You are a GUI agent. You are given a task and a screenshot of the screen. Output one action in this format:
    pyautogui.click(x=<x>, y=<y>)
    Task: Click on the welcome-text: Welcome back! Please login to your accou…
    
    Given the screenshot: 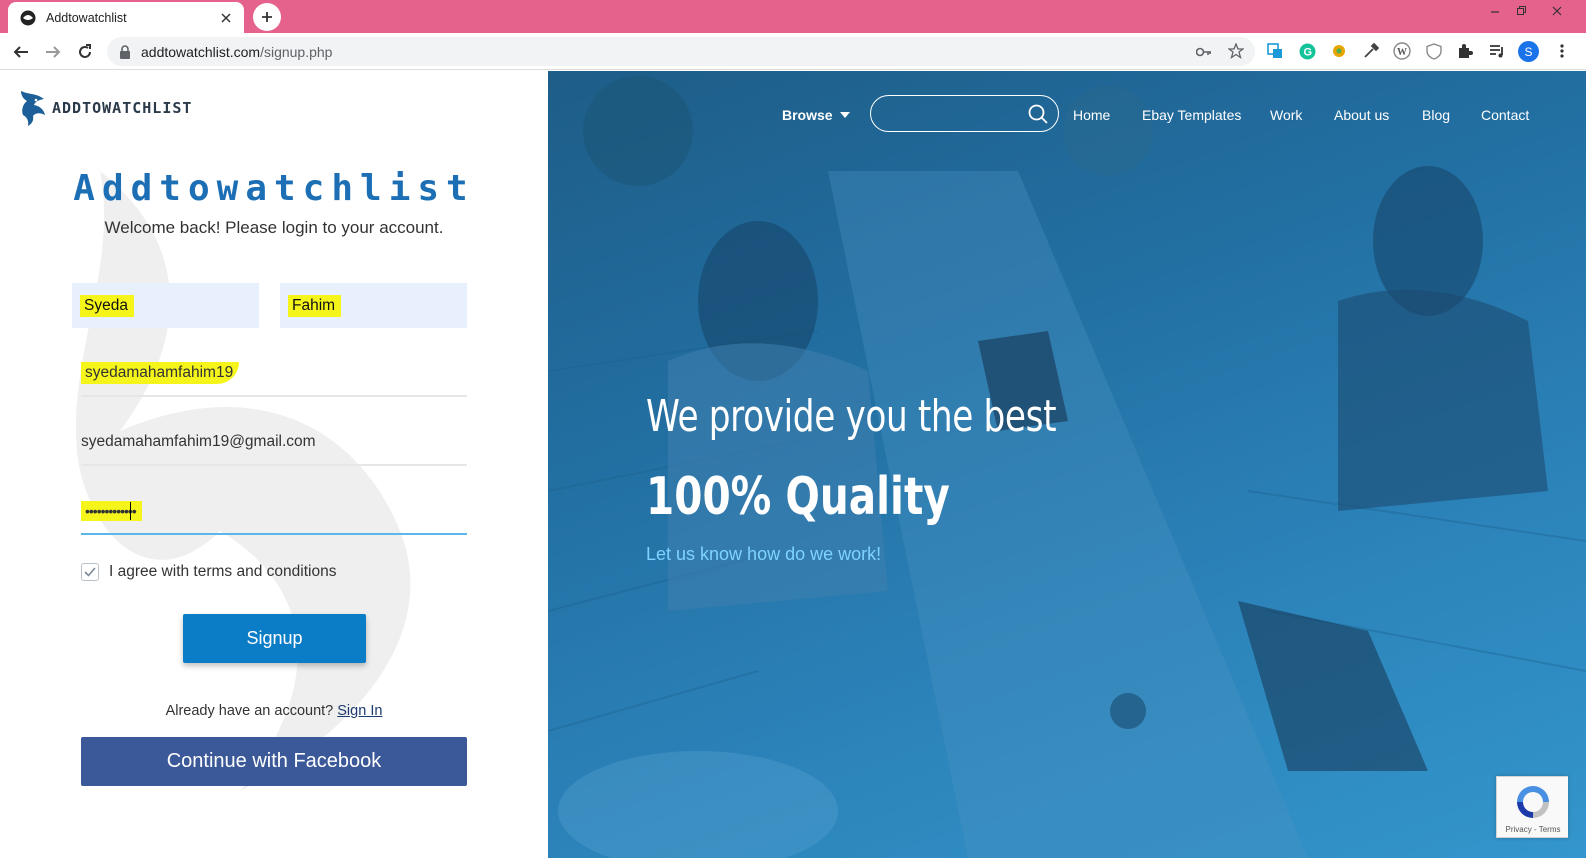 What is the action you would take?
    pyautogui.click(x=274, y=227)
    